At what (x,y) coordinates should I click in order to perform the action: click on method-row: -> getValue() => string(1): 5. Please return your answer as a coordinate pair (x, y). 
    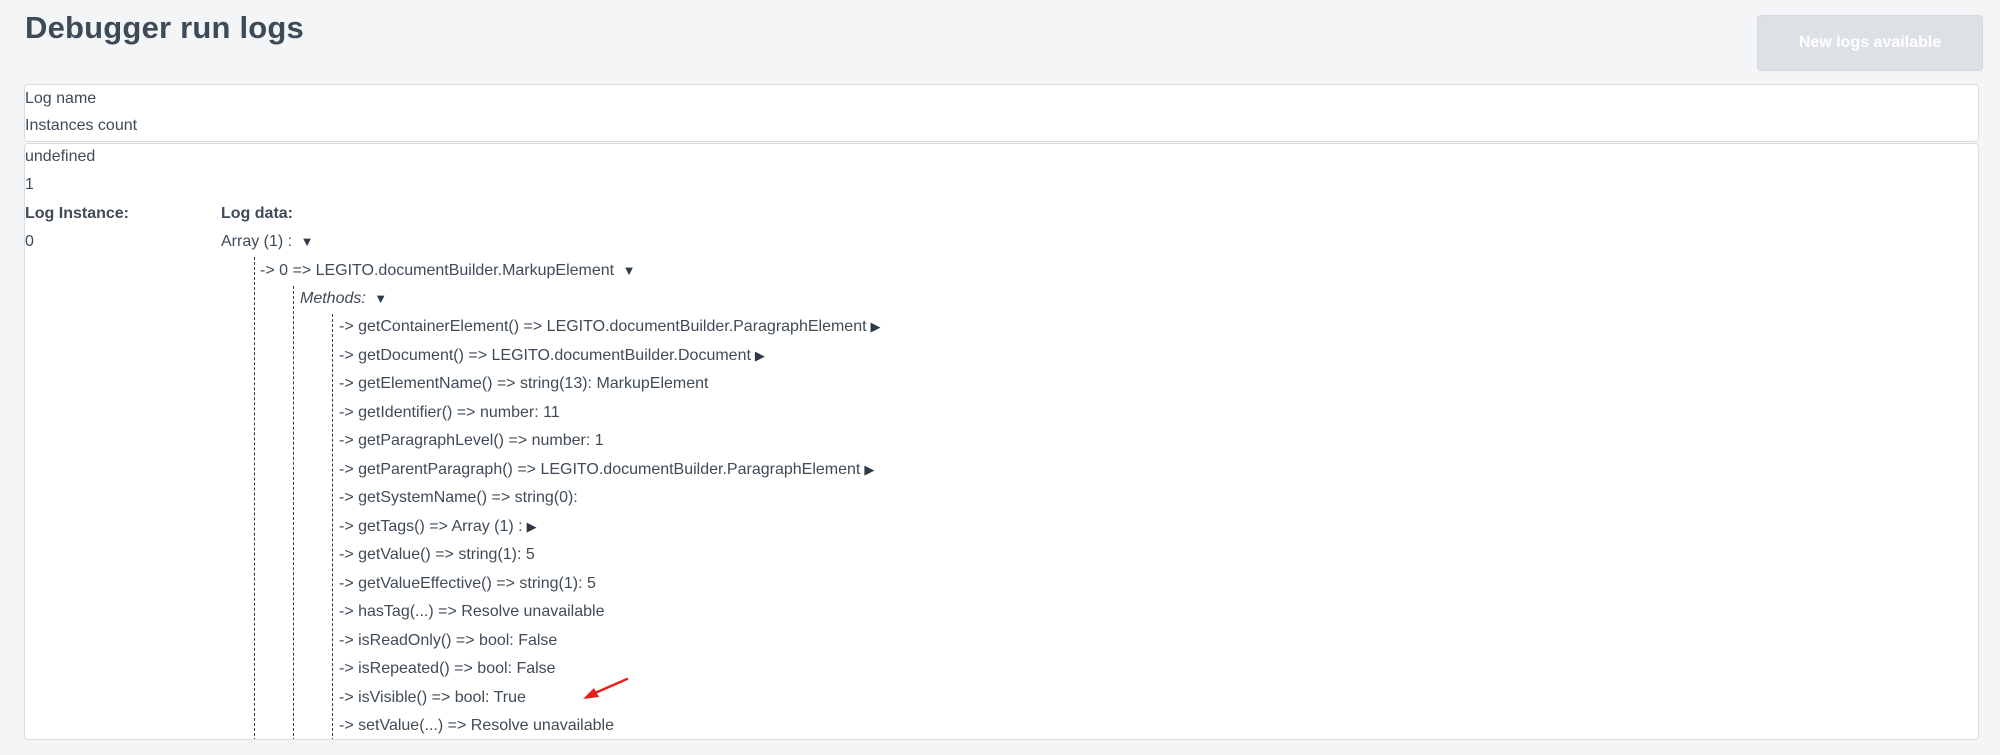
    Looking at the image, I should click on (437, 555).